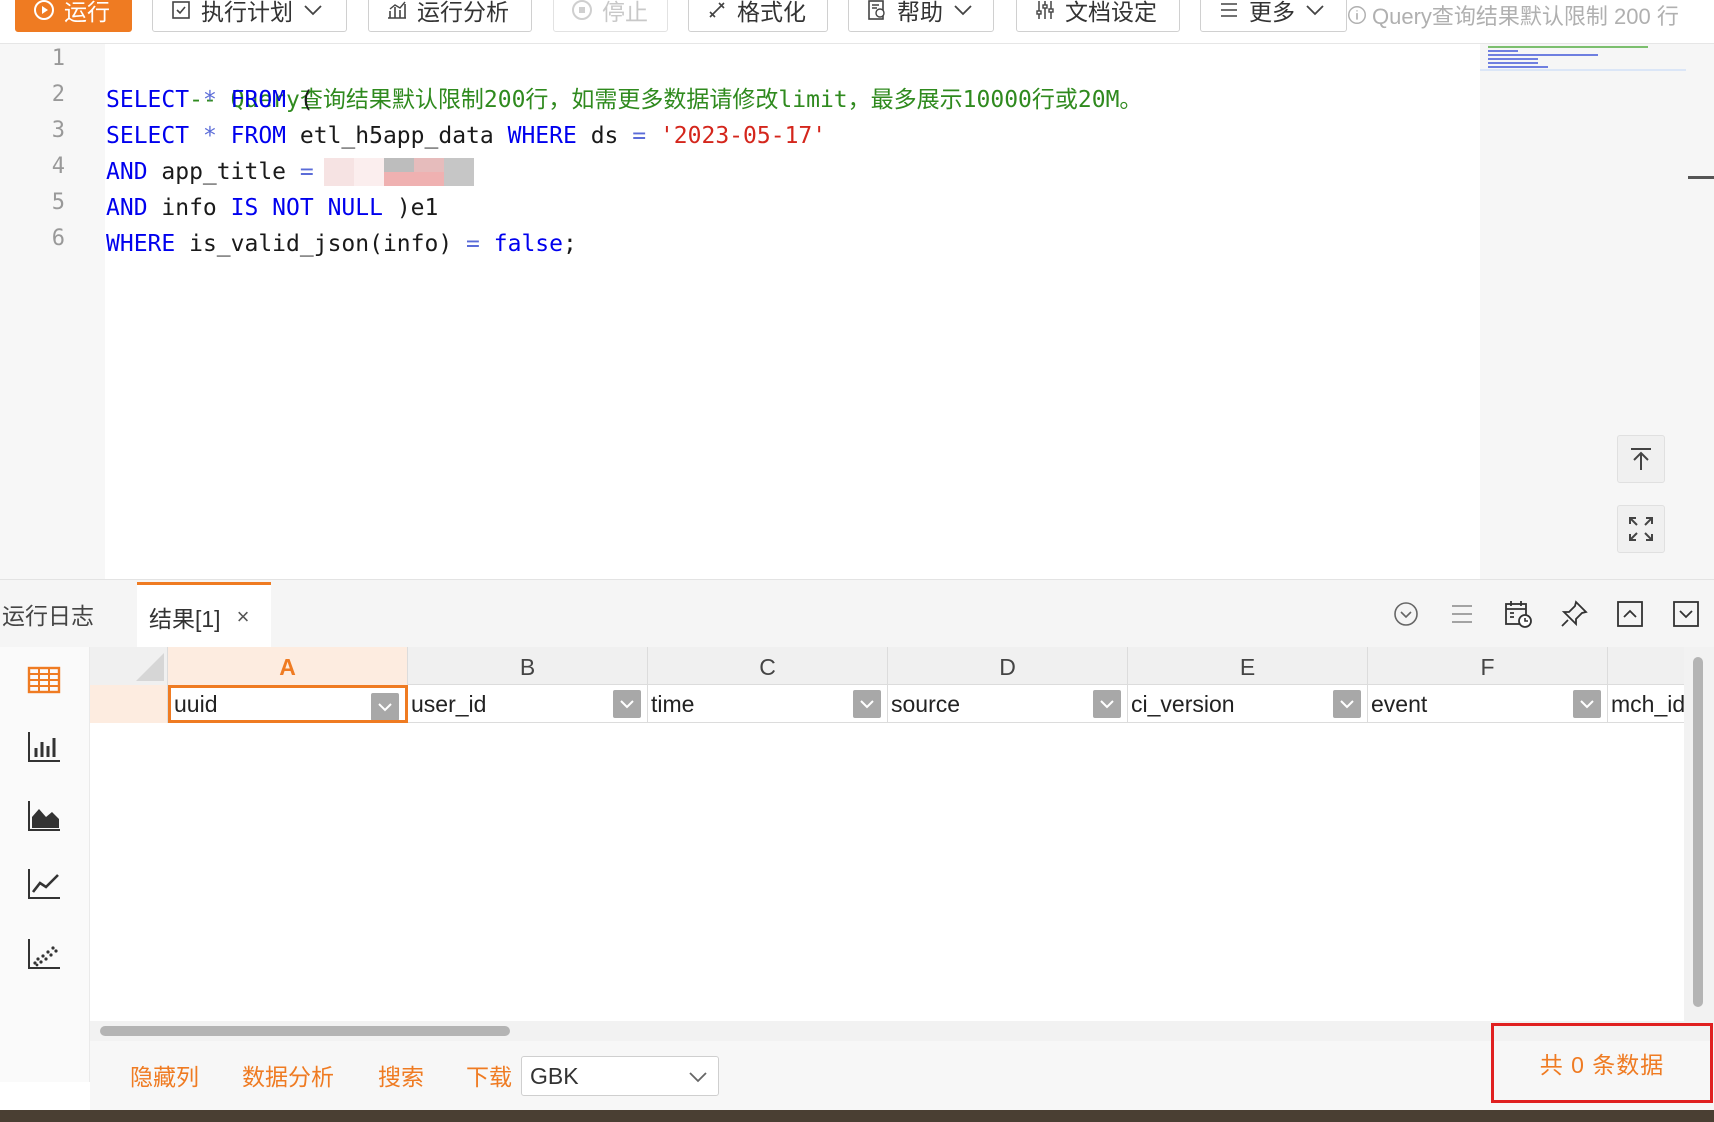  Describe the element at coordinates (528, 704) in the screenshot. I see `column-header-user-id: user_id` at that location.